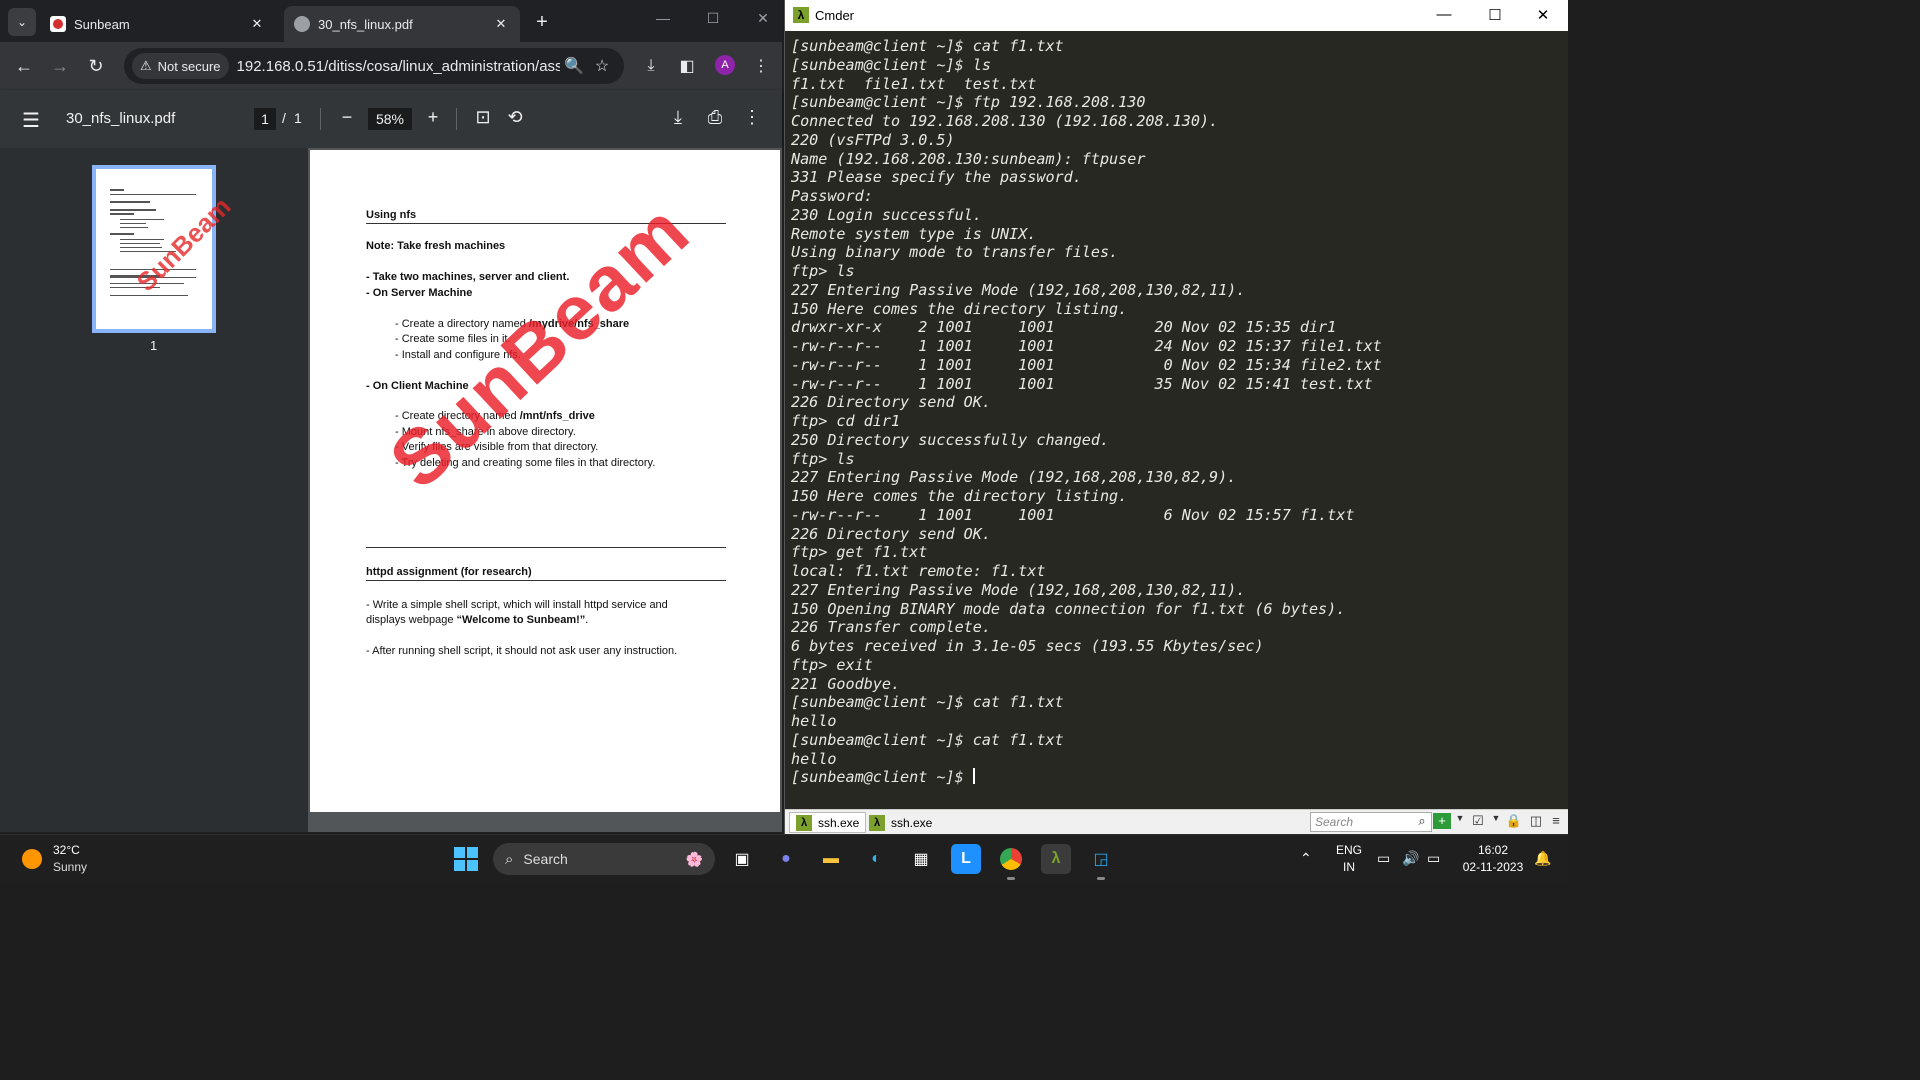  I want to click on side-panel-icon: ◧, so click(687, 66).